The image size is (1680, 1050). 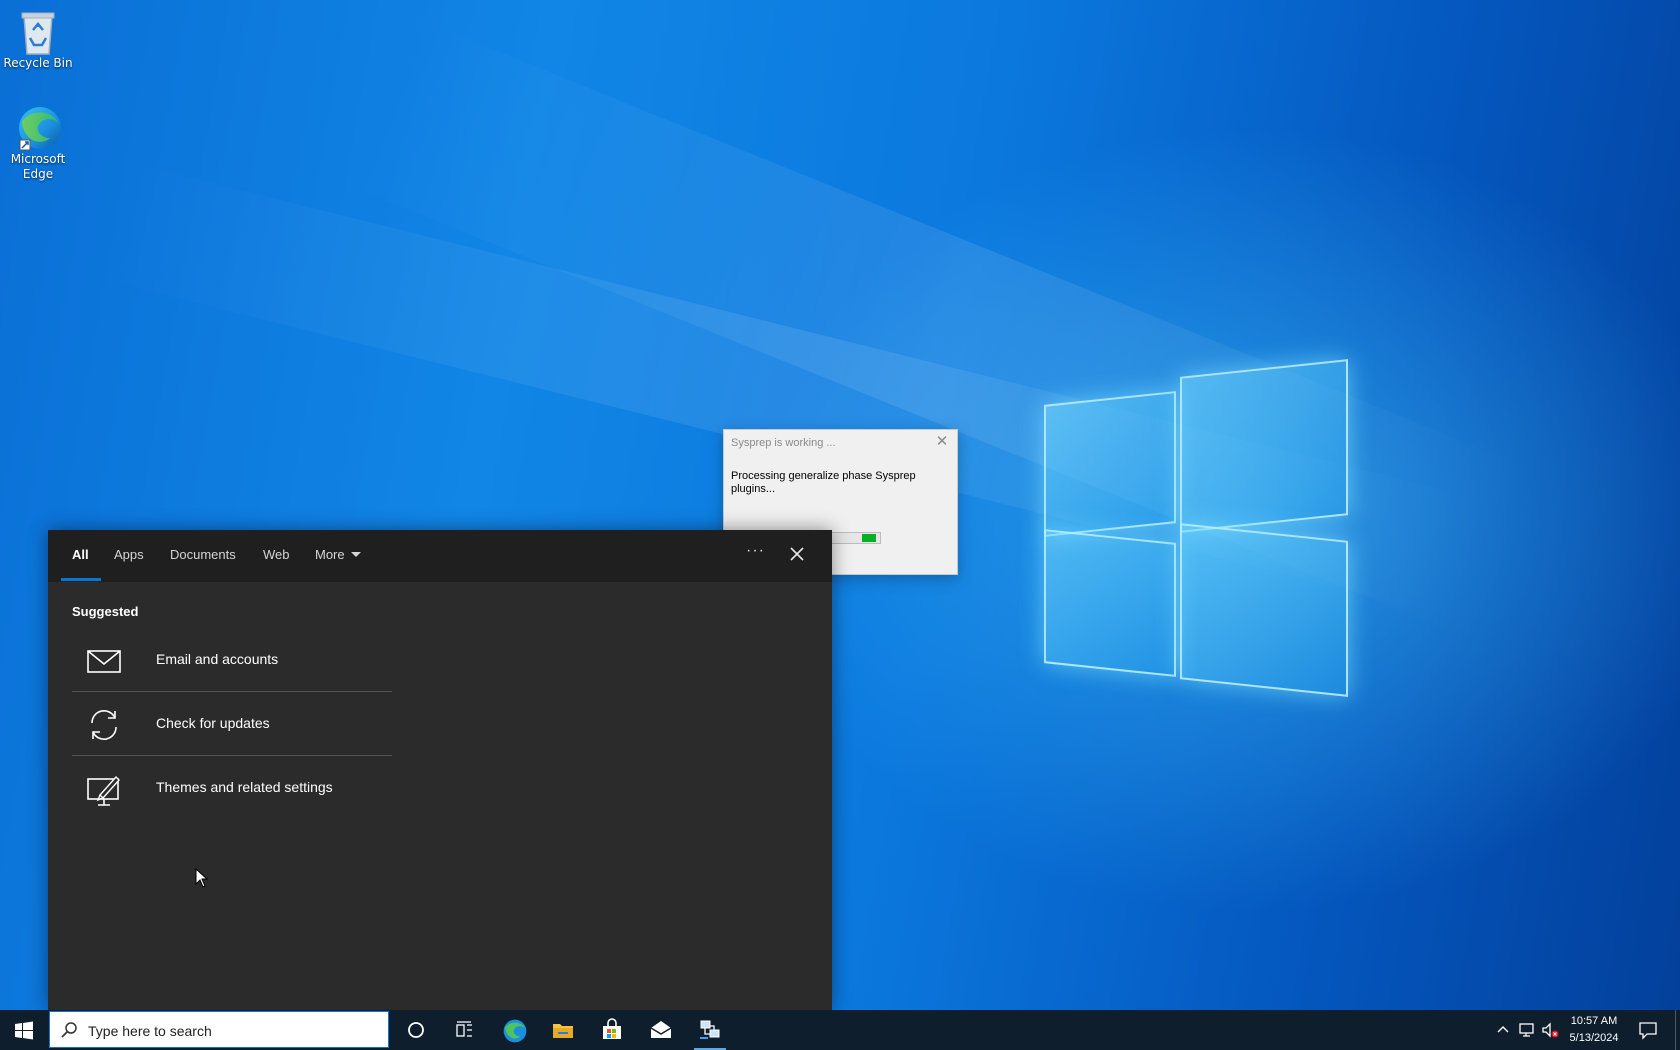 What do you see at coordinates (276, 554) in the screenshot?
I see `tab-web: Web` at bounding box center [276, 554].